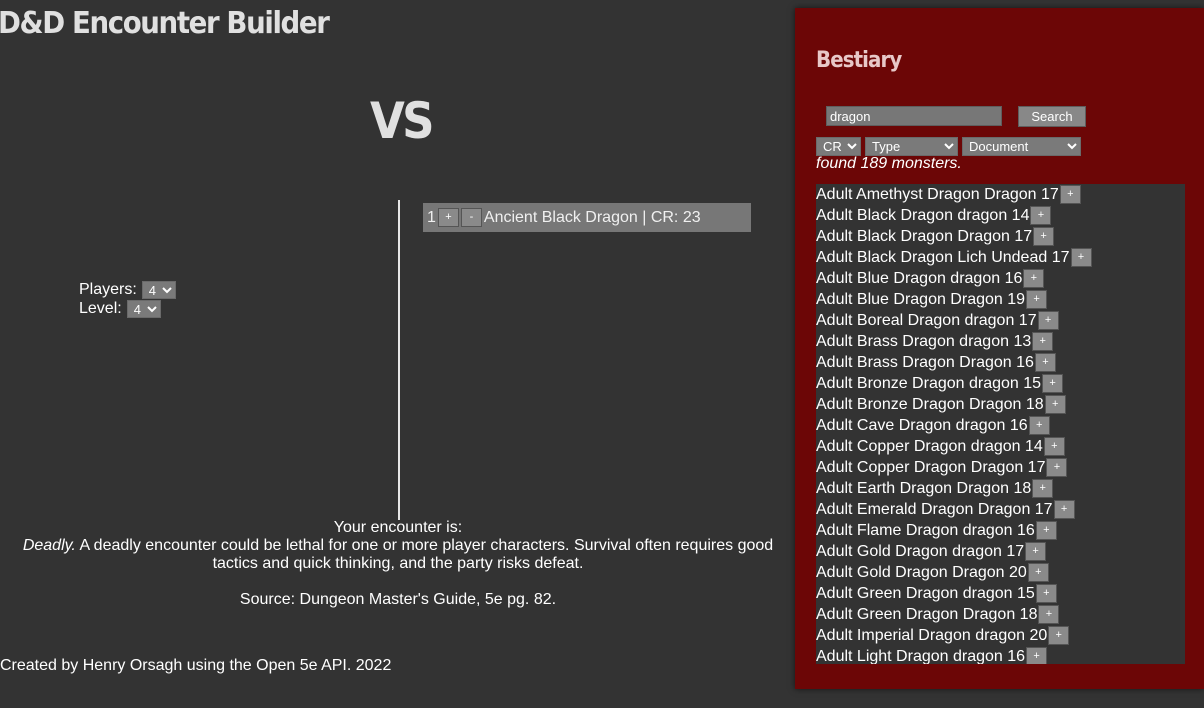 This screenshot has height=708, width=1204. I want to click on monster-name: Adult Bronze Dragon dragon 15, so click(929, 383).